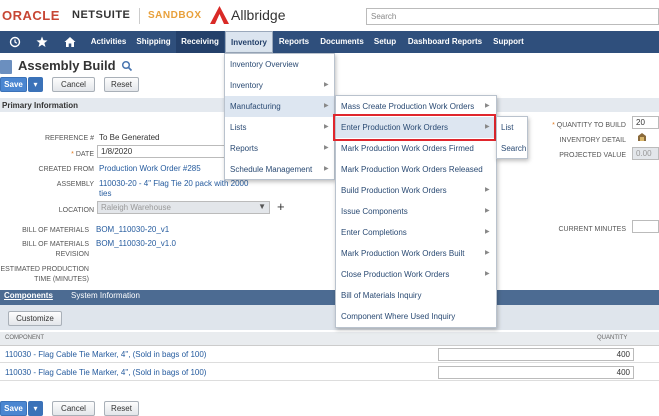 The height and width of the screenshot is (416, 659). I want to click on current-minutes-field, so click(645, 226).